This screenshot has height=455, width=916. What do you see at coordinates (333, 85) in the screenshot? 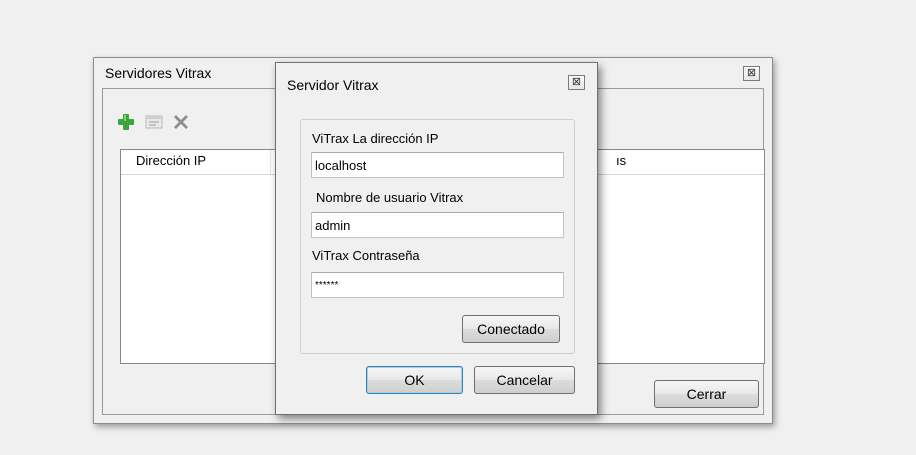
I see `server-dialog-title: Servidor Vitrax` at bounding box center [333, 85].